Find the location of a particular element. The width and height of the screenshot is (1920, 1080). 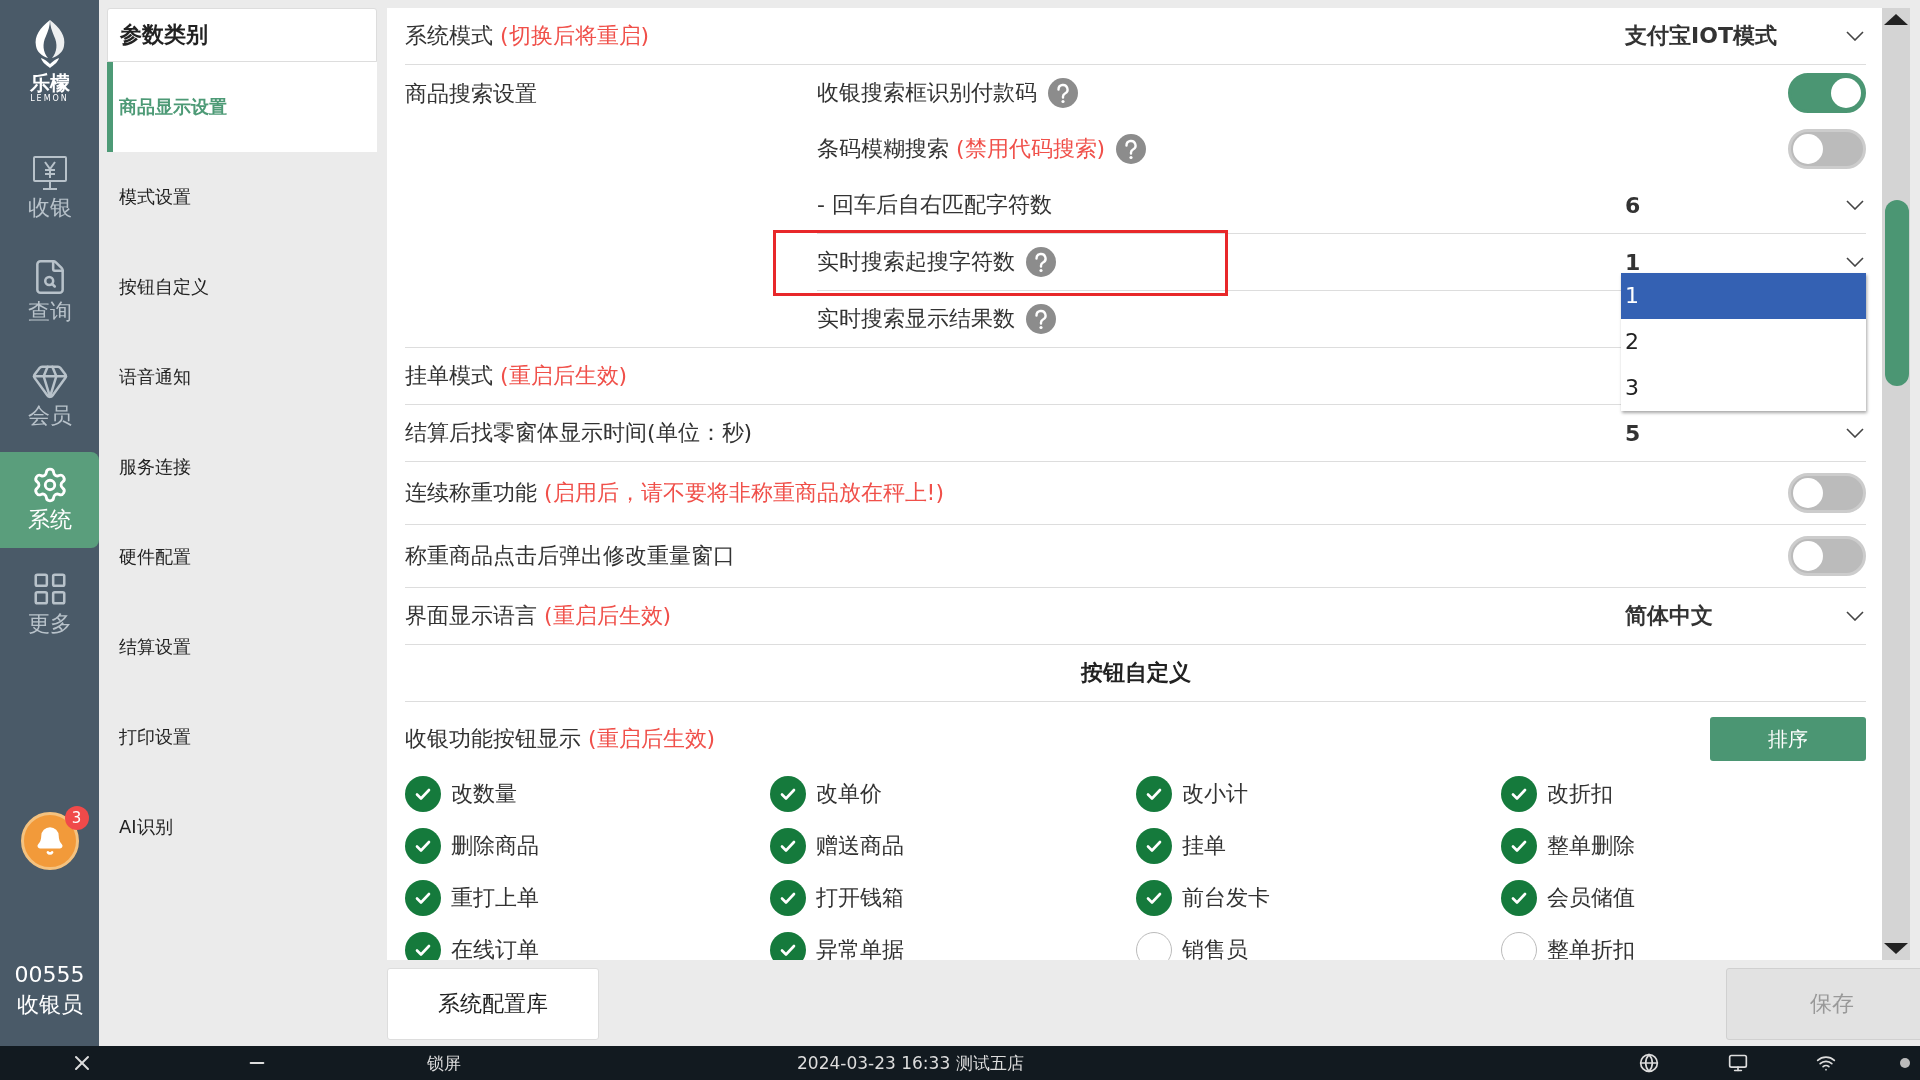

dropdown-select: 简体中文 is located at coordinates (1743, 616).